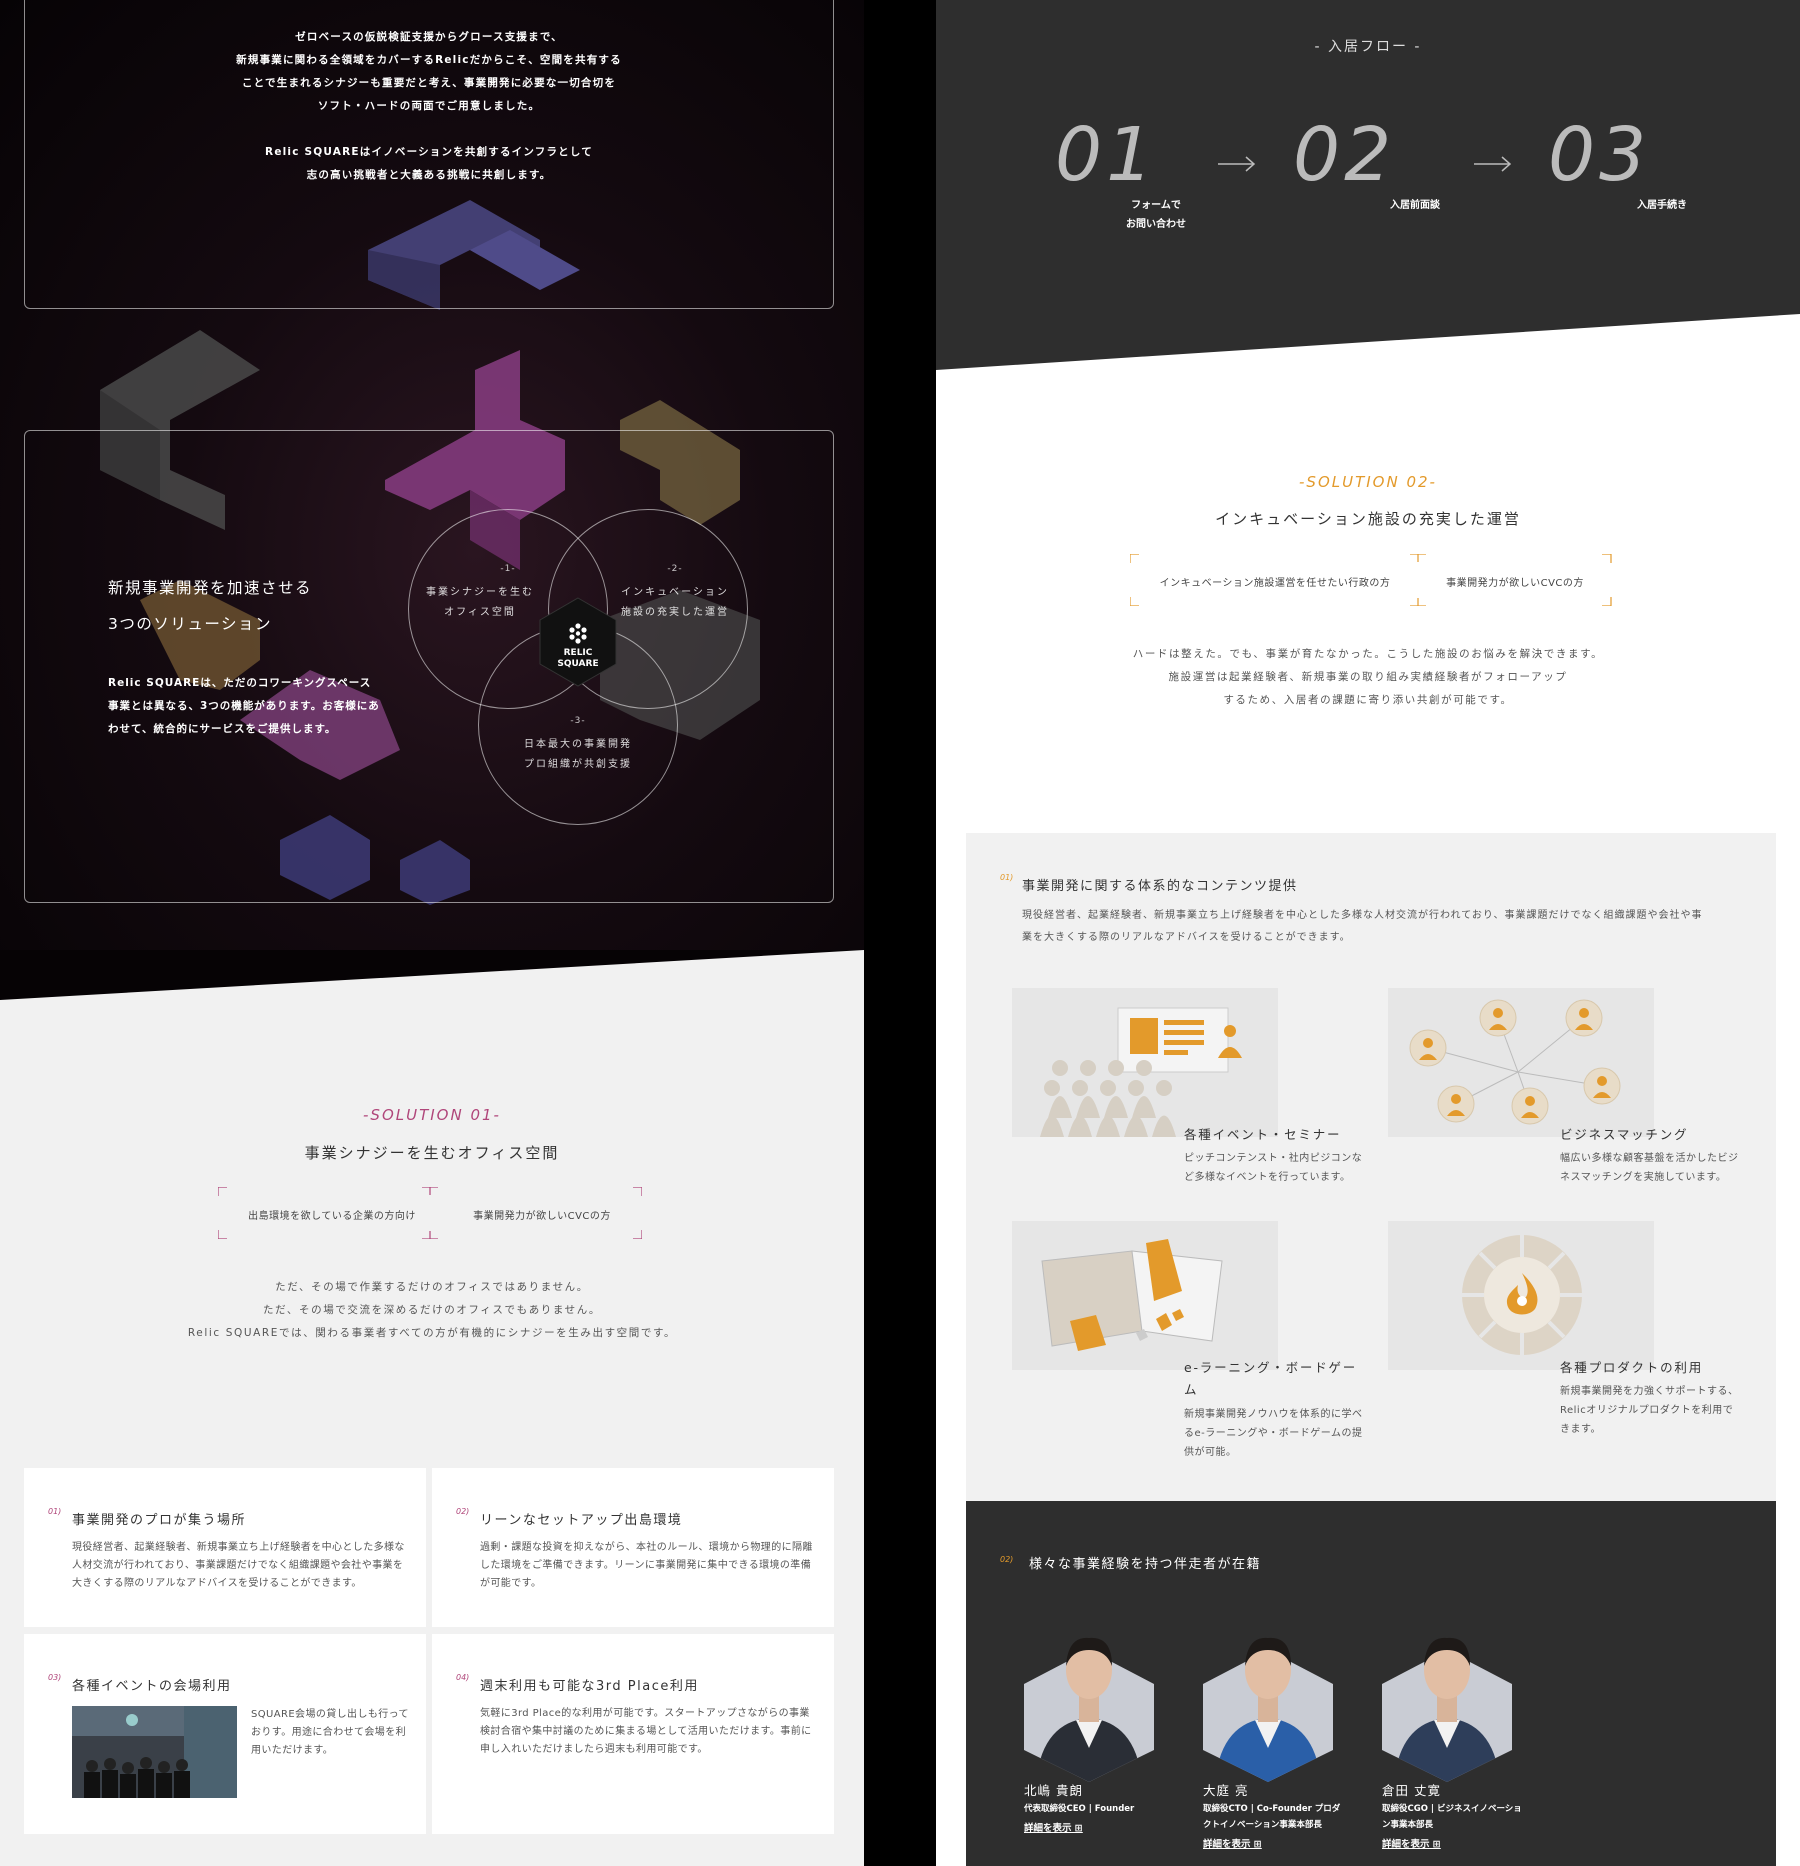 The image size is (1800, 1866). Describe the element at coordinates (1649, 1168) in the screenshot. I see `contents-item-2-text: 幅広い多様な顧客基盤を活かしたビジネスマッチングを実施しています。` at that location.